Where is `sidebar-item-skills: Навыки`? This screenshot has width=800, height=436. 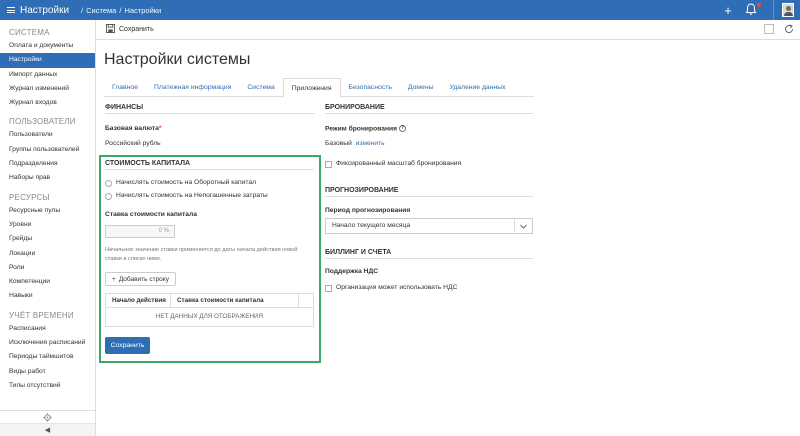 sidebar-item-skills: Навыки is located at coordinates (47, 296).